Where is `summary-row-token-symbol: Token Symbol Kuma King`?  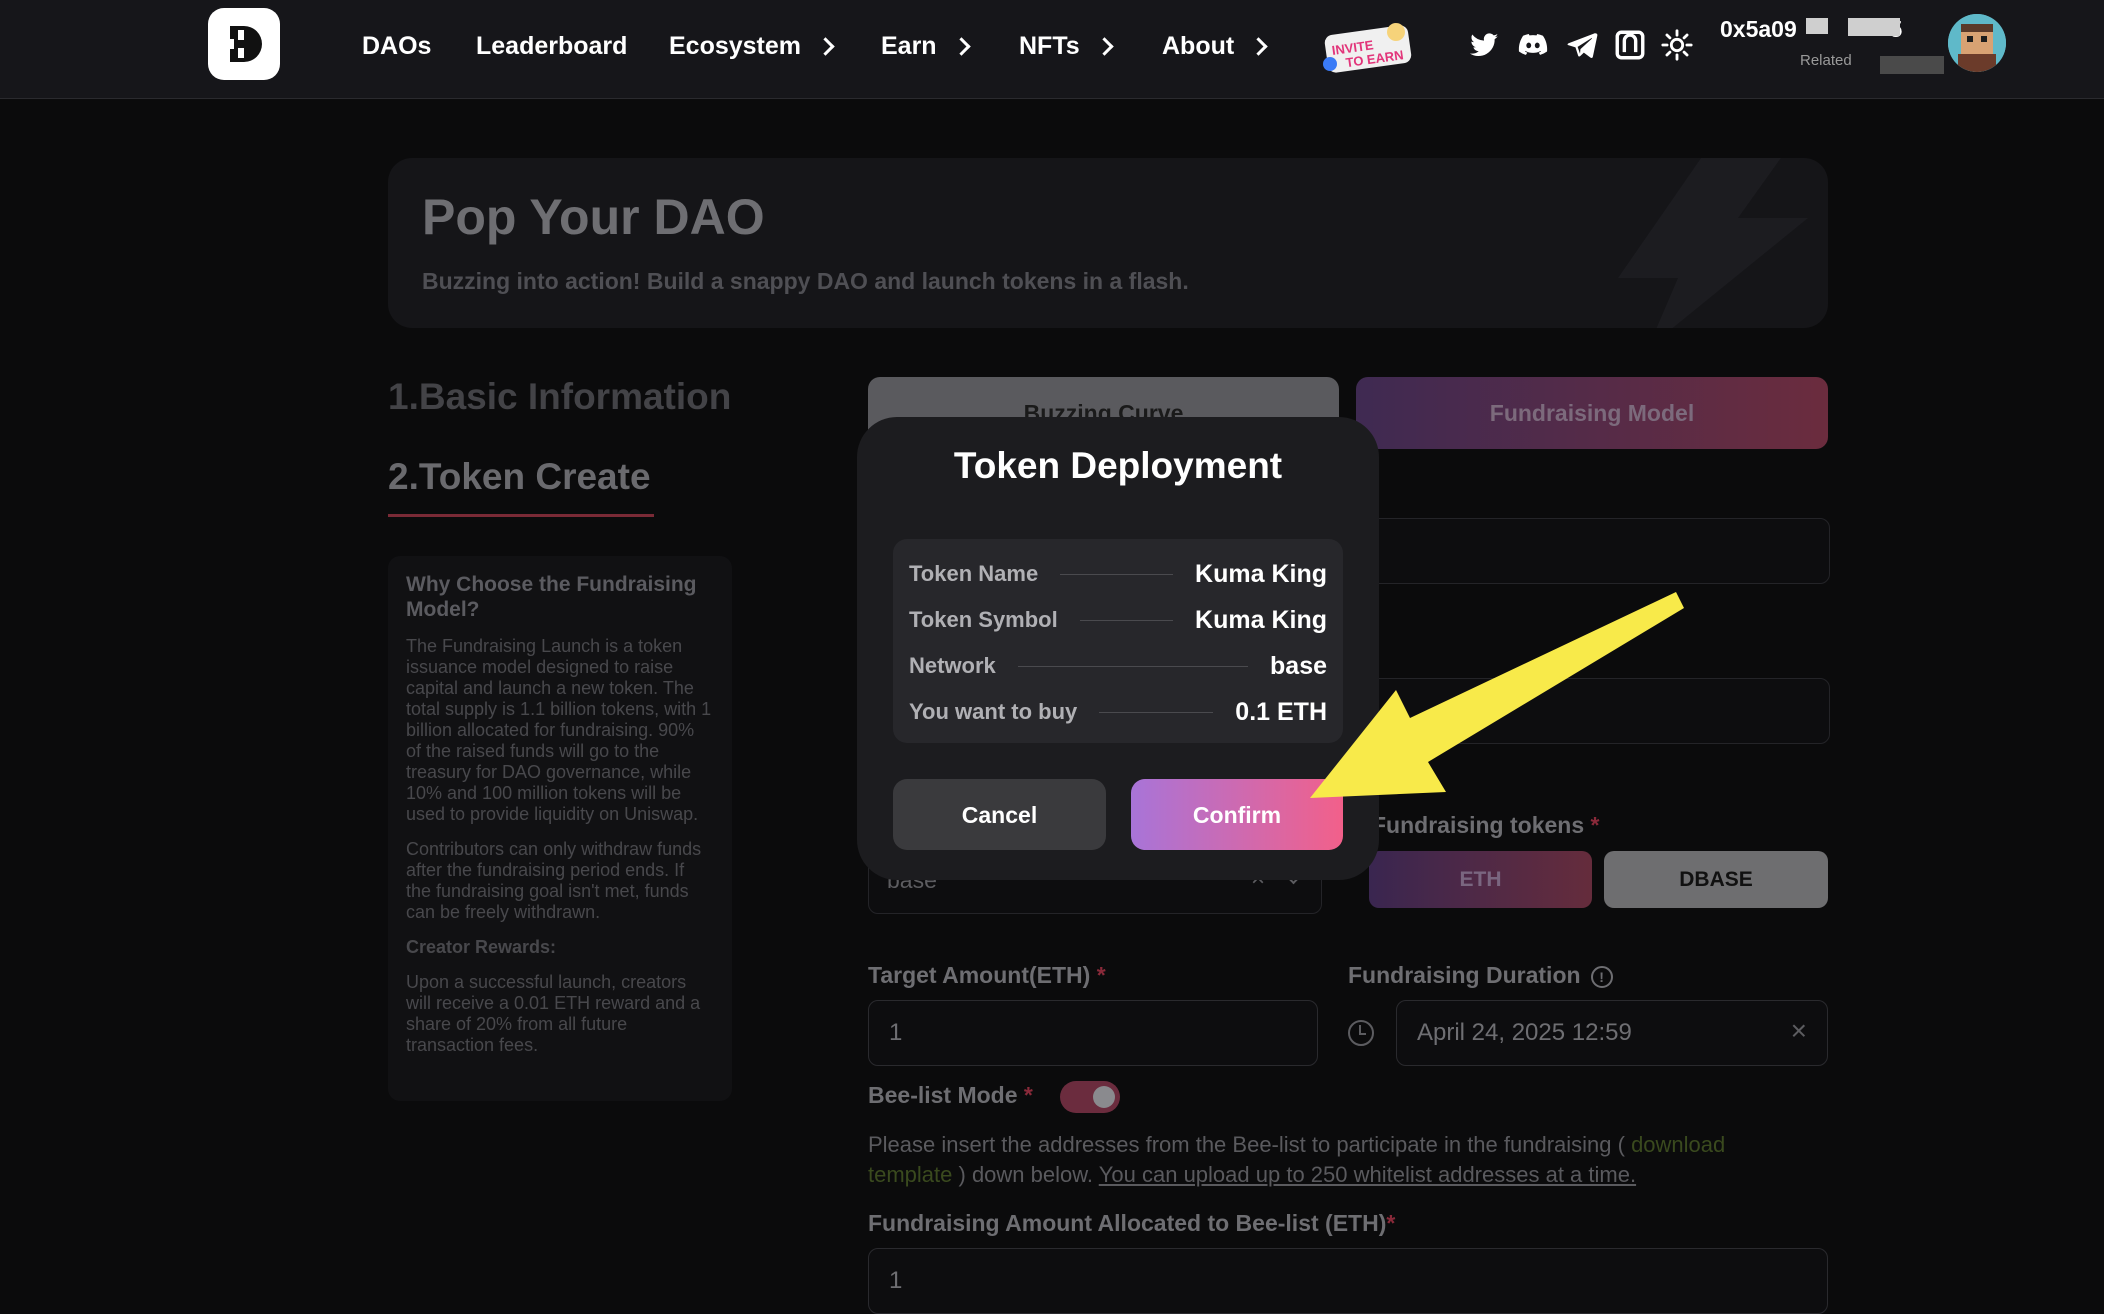 summary-row-token-symbol: Token Symbol Kuma King is located at coordinates (1118, 620).